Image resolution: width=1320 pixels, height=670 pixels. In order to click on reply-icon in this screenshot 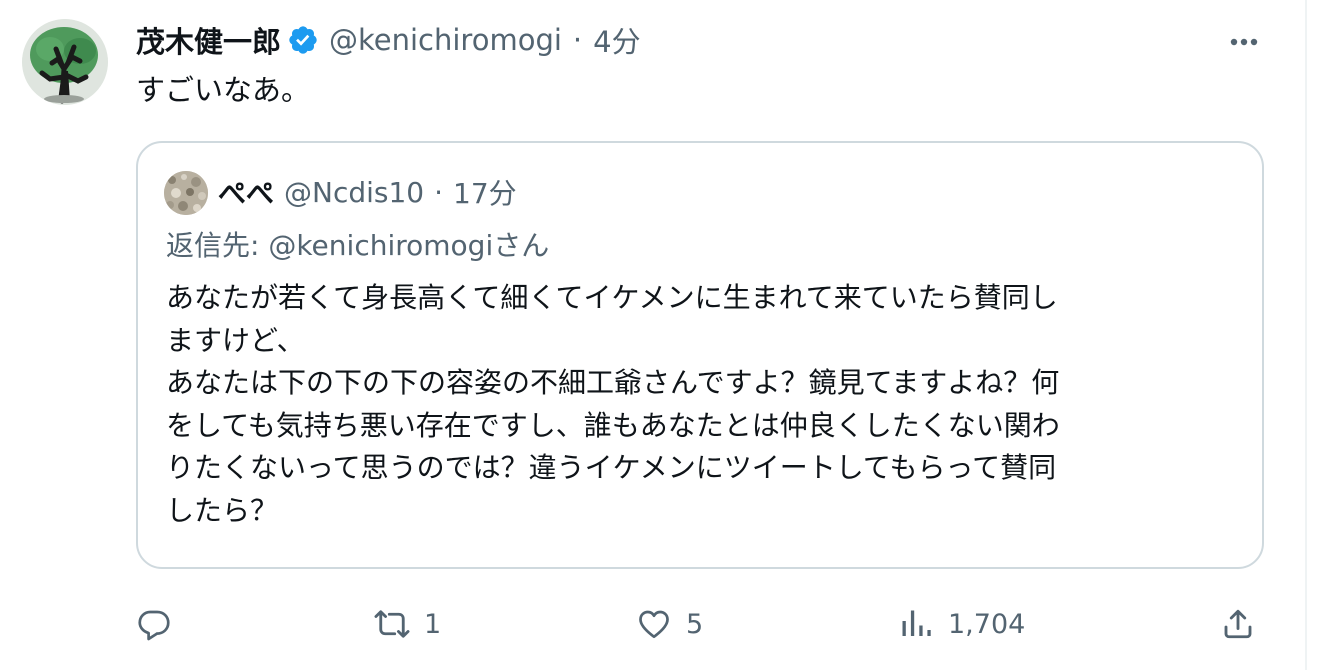, I will do `click(154, 625)`.